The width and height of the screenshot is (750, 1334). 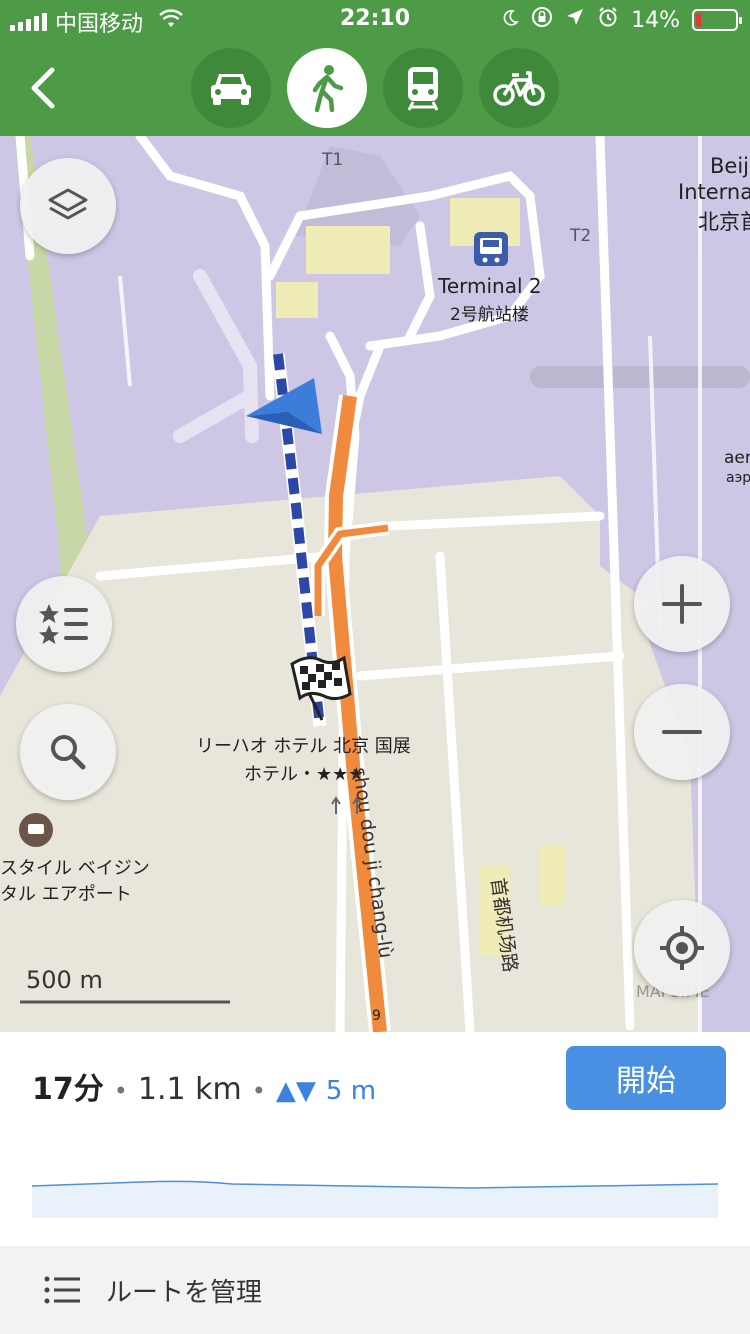 I want to click on my-location-button, so click(x=682, y=948).